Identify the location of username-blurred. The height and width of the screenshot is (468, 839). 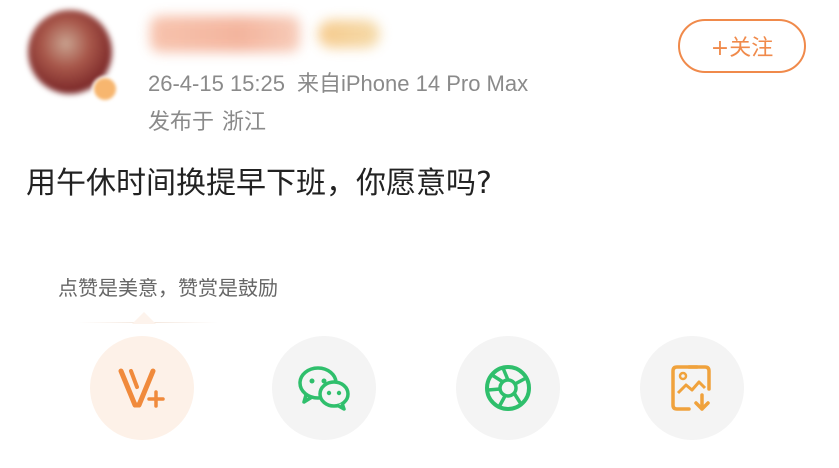
(225, 34).